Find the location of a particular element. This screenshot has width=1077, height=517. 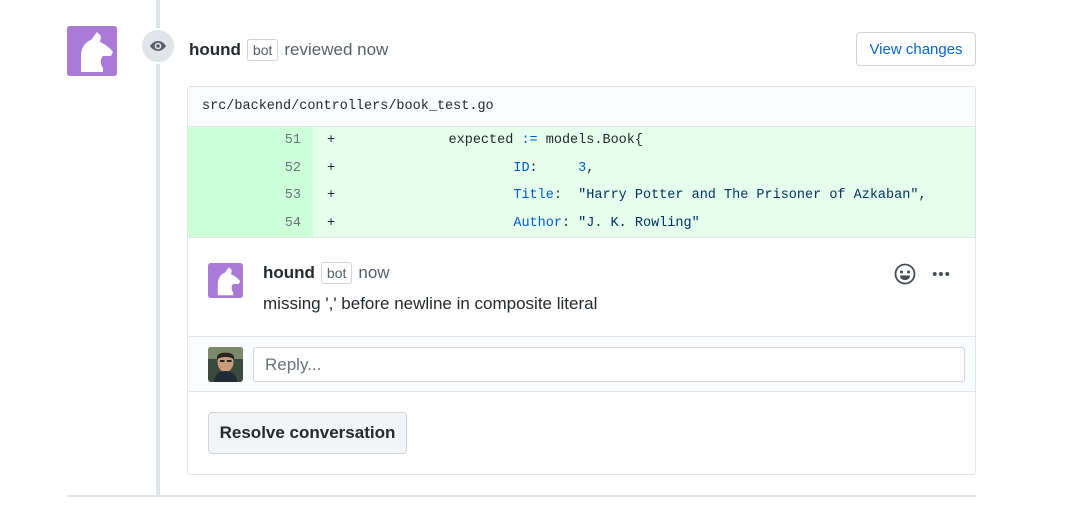

diff-line: 54 + Author: "J. K. Rowling" is located at coordinates (581, 223).